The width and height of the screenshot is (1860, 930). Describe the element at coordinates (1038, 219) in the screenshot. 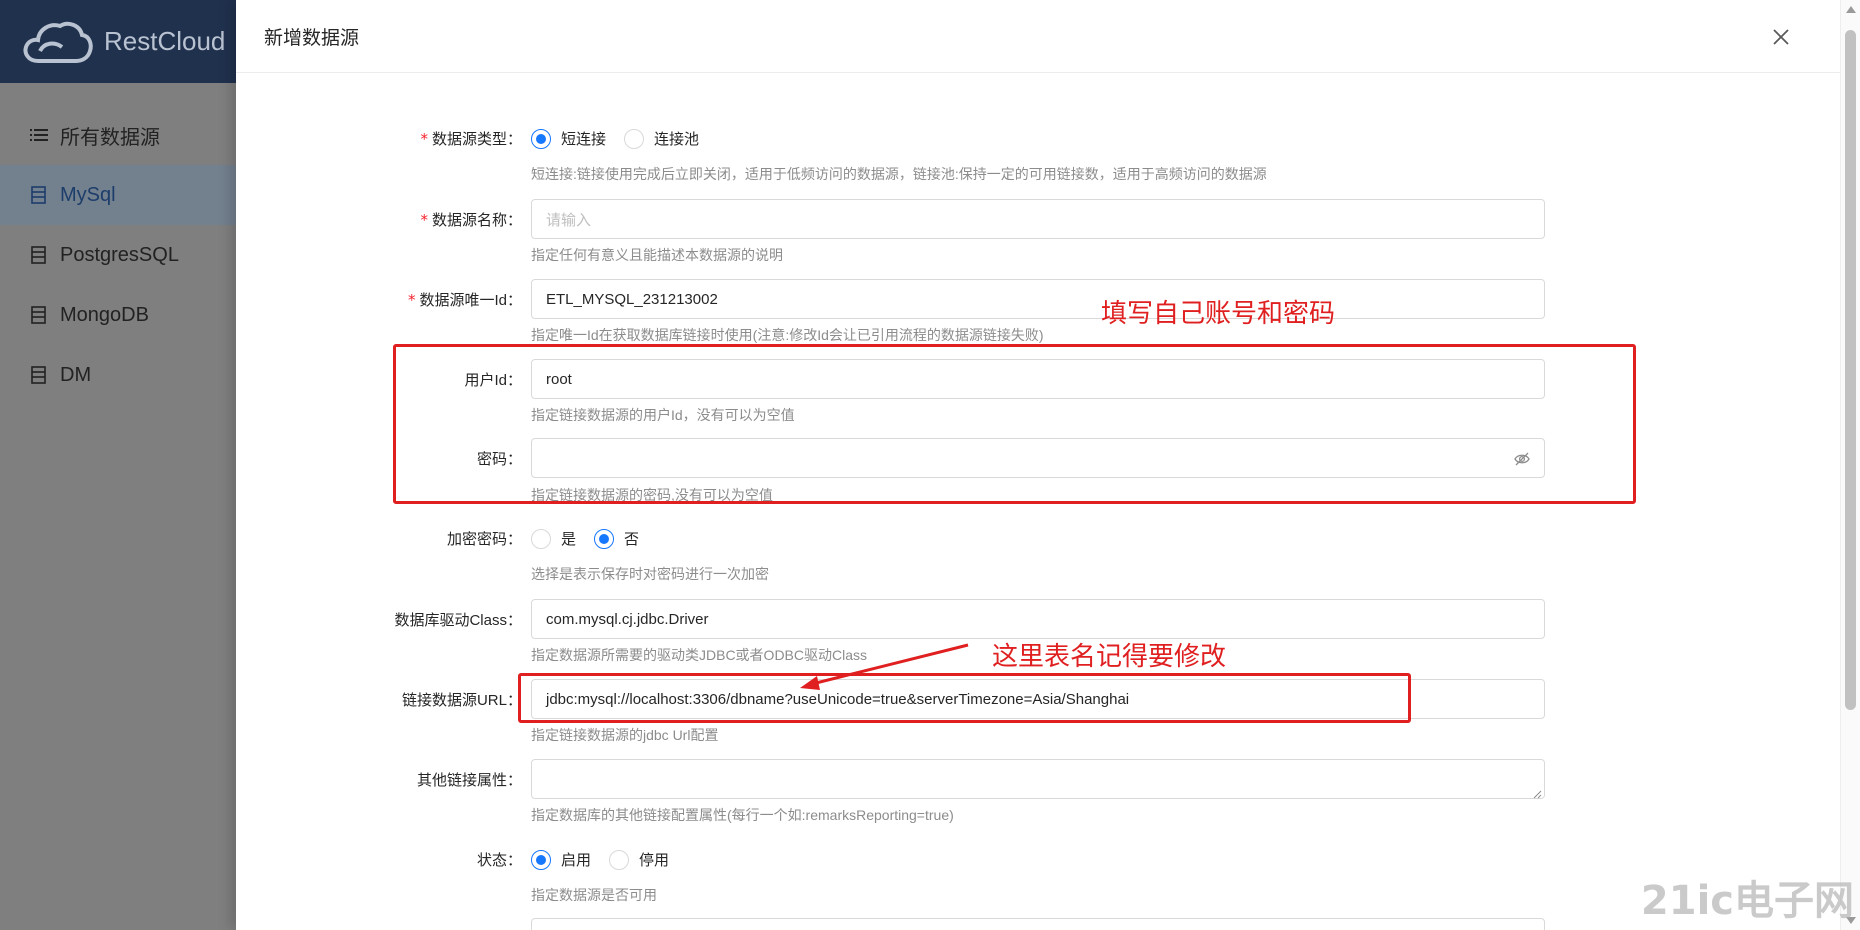

I see `name-input: 请输入` at that location.